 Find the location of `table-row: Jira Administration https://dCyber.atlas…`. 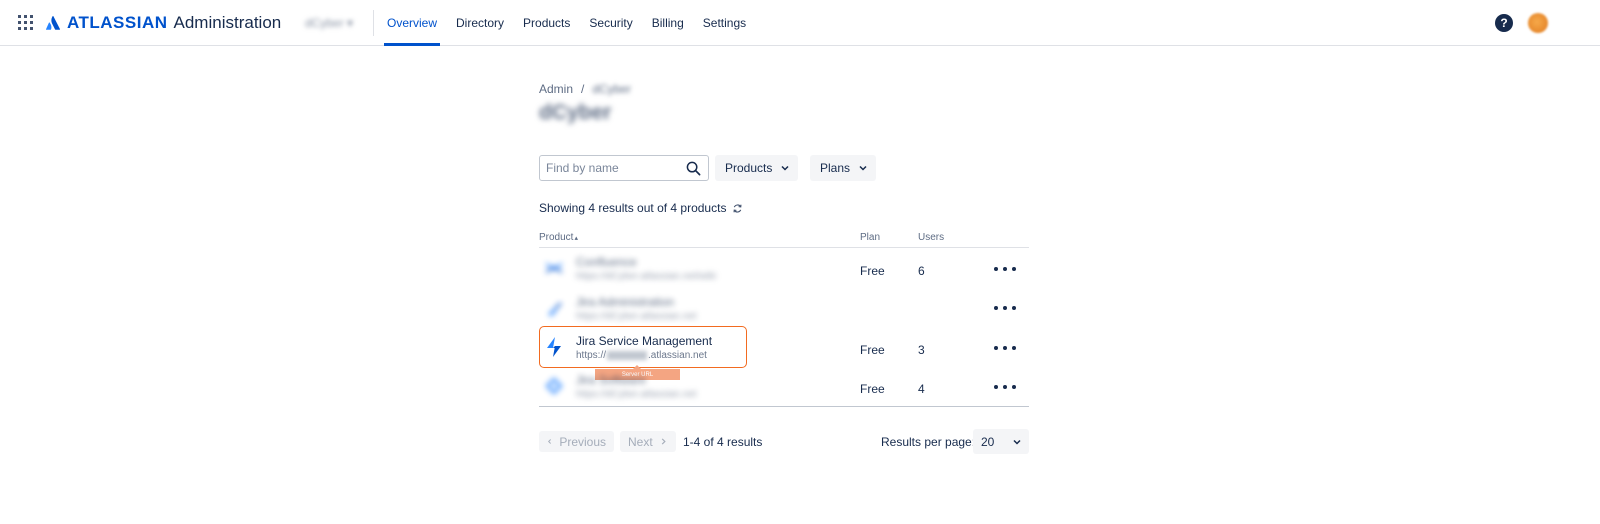

table-row: Jira Administration https://dCyber.atlas… is located at coordinates (784, 309).